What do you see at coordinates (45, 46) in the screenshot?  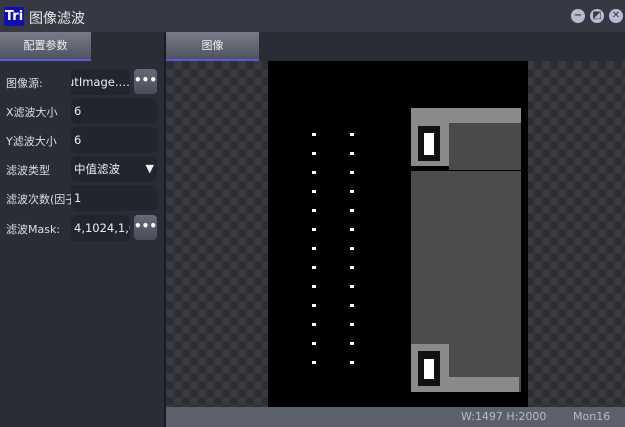 I see `tab-config-params: 配置参数` at bounding box center [45, 46].